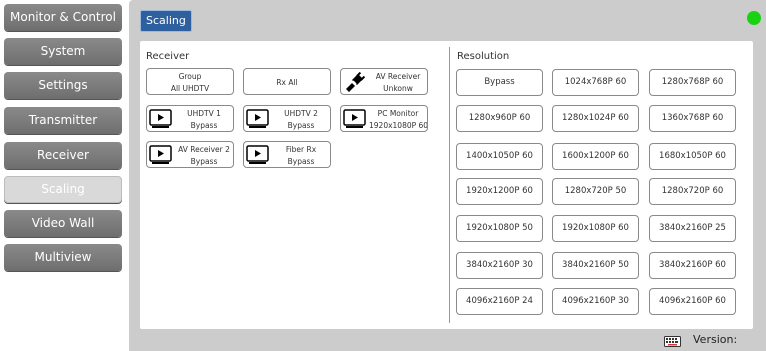 Image resolution: width=766 pixels, height=351 pixels. I want to click on receiver-fiber-rx-button: Fiber Rx Bypass, so click(287, 154).